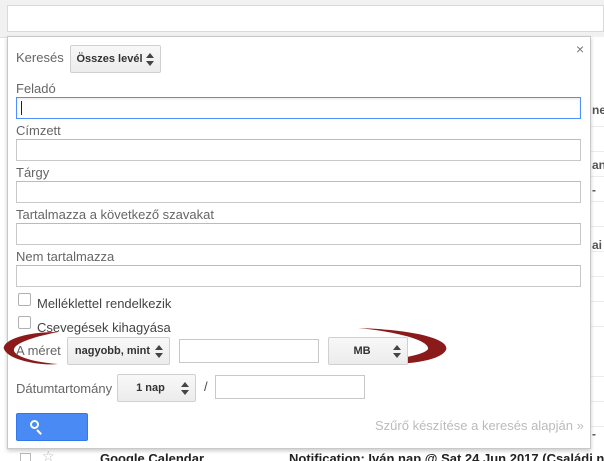  I want to click on has-words-field, so click(298, 234).